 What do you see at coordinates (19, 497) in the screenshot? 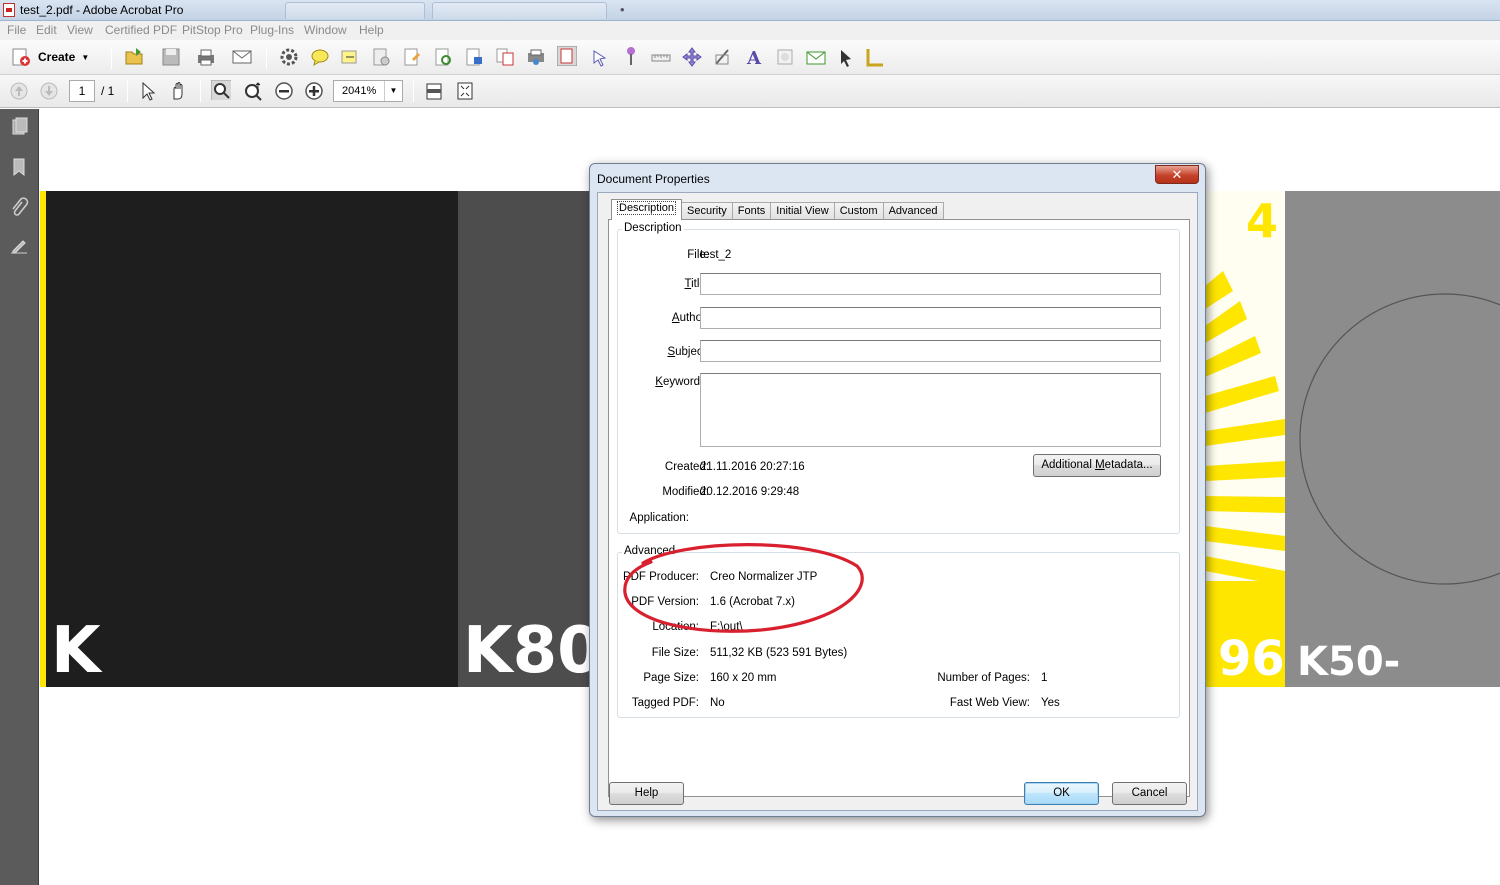
I see `navigation-pane` at bounding box center [19, 497].